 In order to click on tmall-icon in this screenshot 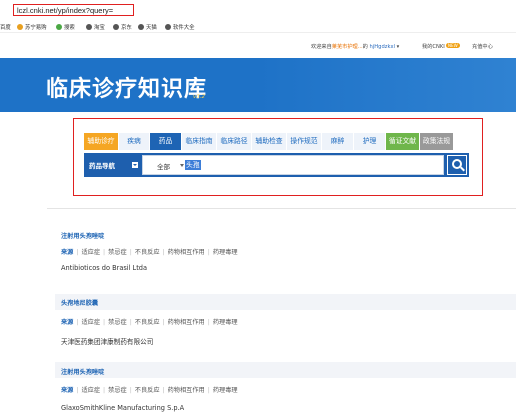, I will do `click(141, 27)`.